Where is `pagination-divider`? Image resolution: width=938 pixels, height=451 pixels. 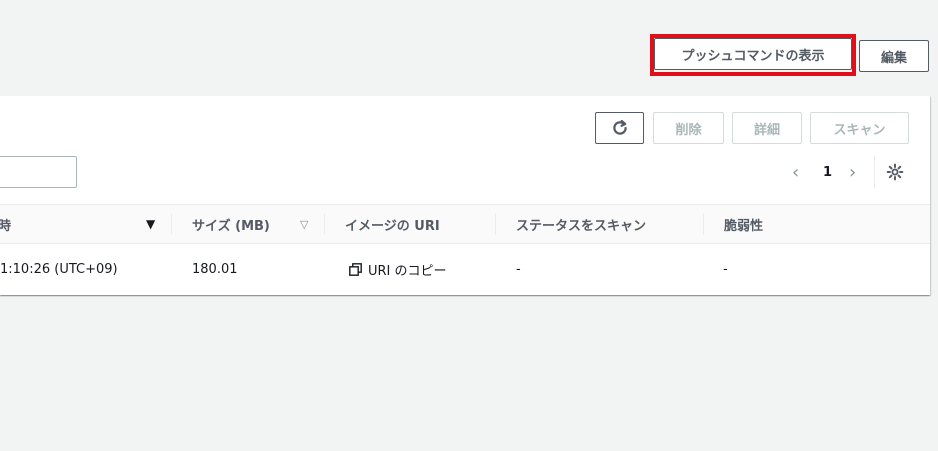
pagination-divider is located at coordinates (874, 172).